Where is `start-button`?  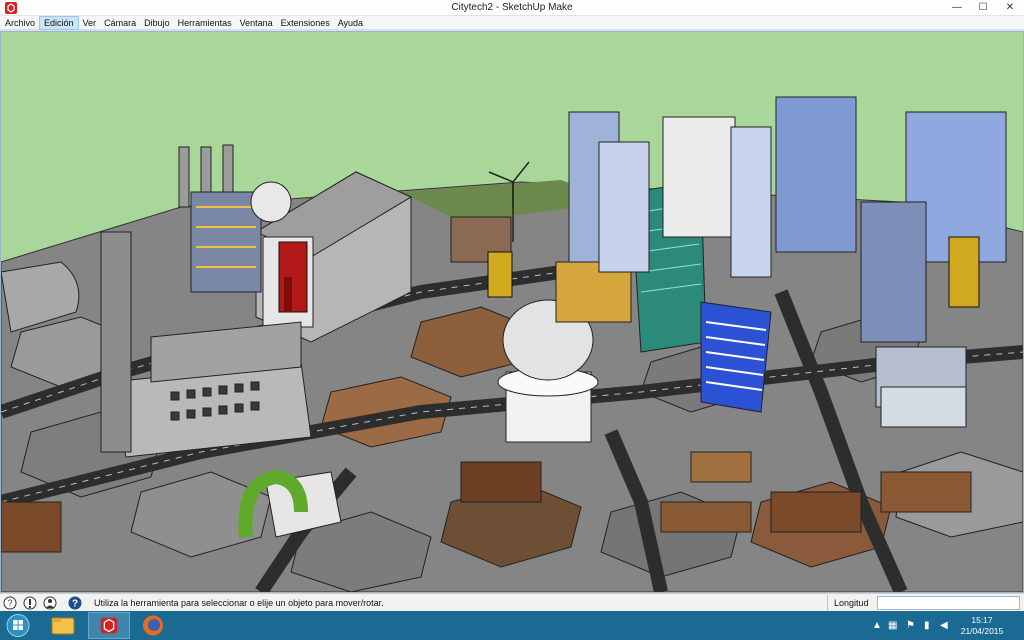 start-button is located at coordinates (18, 625).